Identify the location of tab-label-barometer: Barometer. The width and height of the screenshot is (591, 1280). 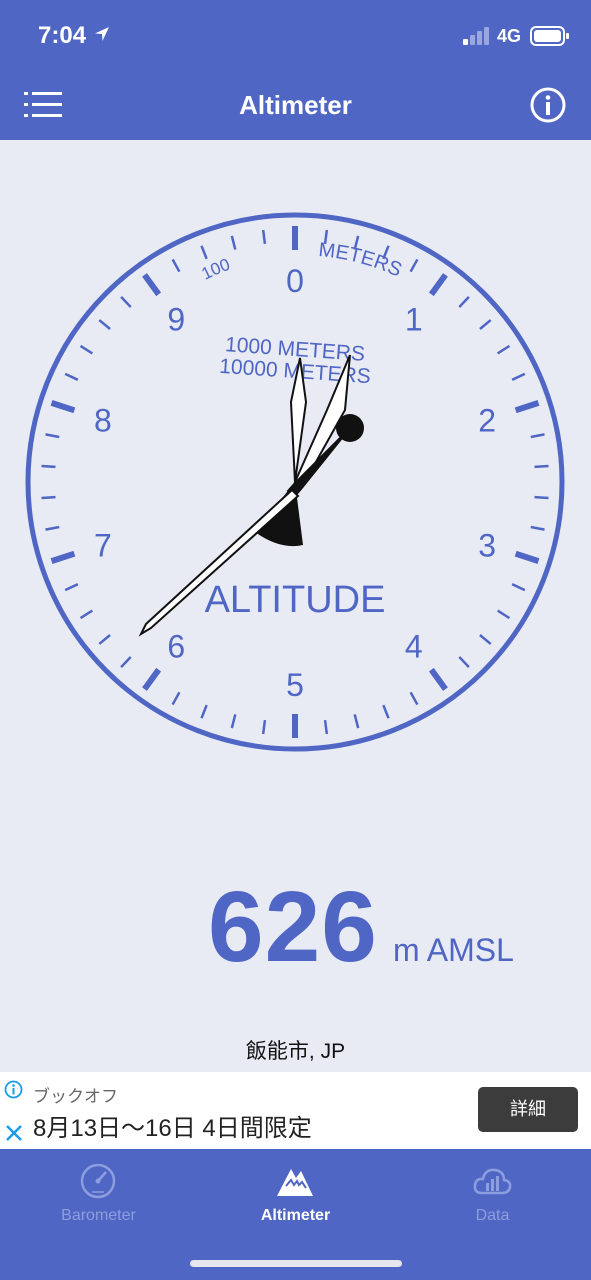
(98, 1215).